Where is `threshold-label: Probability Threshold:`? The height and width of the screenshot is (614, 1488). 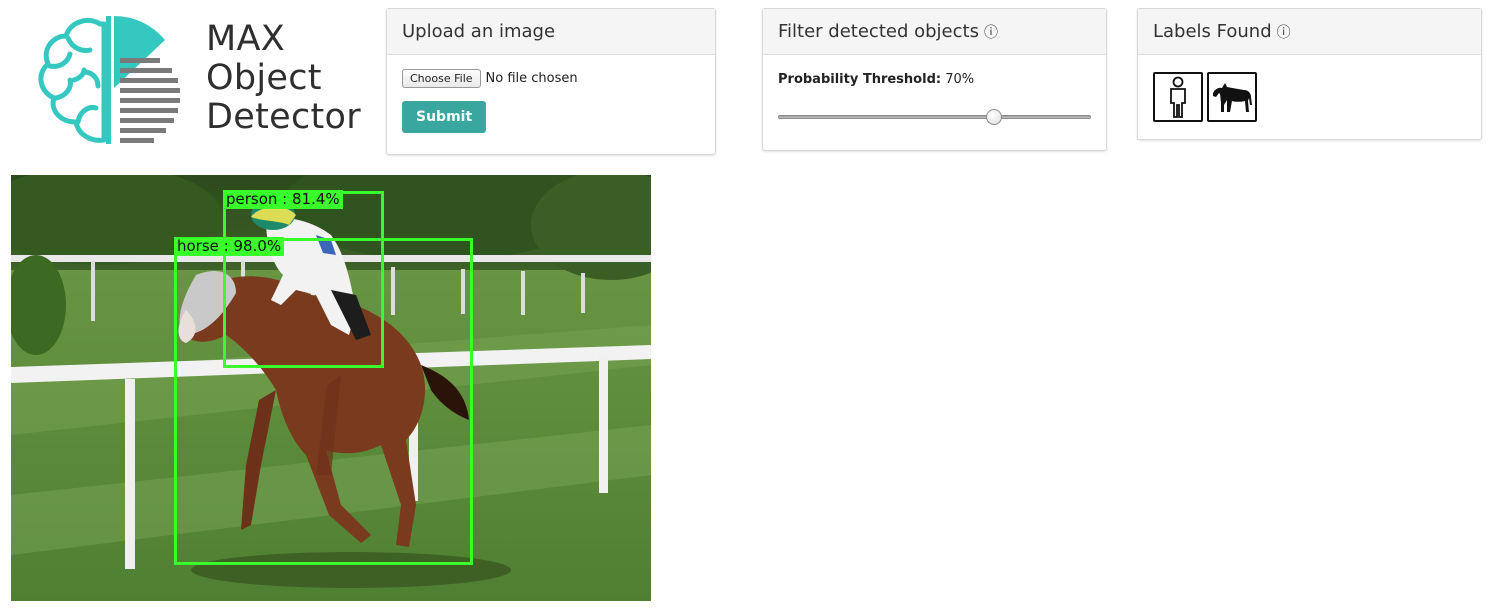
threshold-label: Probability Threshold: is located at coordinates (860, 79).